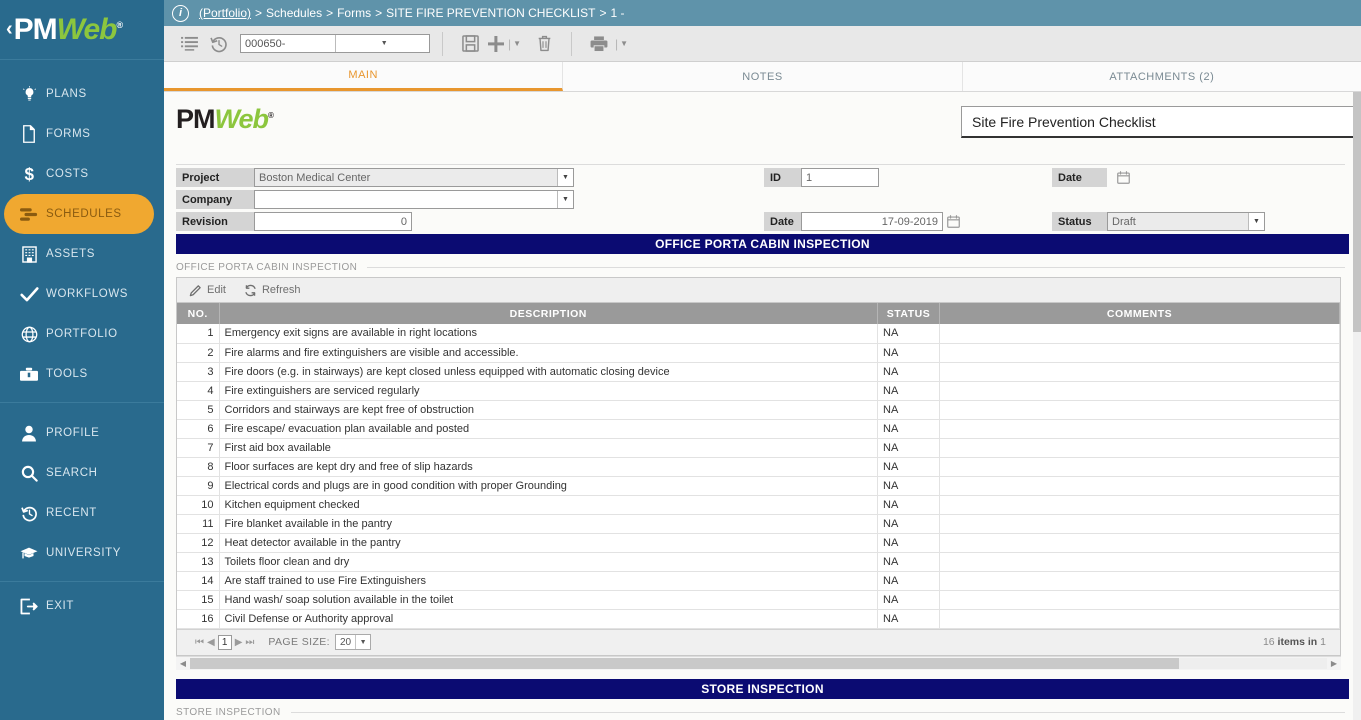 This screenshot has height=720, width=1361. Describe the element at coordinates (198, 524) in the screenshot. I see `cell-no: 11` at that location.